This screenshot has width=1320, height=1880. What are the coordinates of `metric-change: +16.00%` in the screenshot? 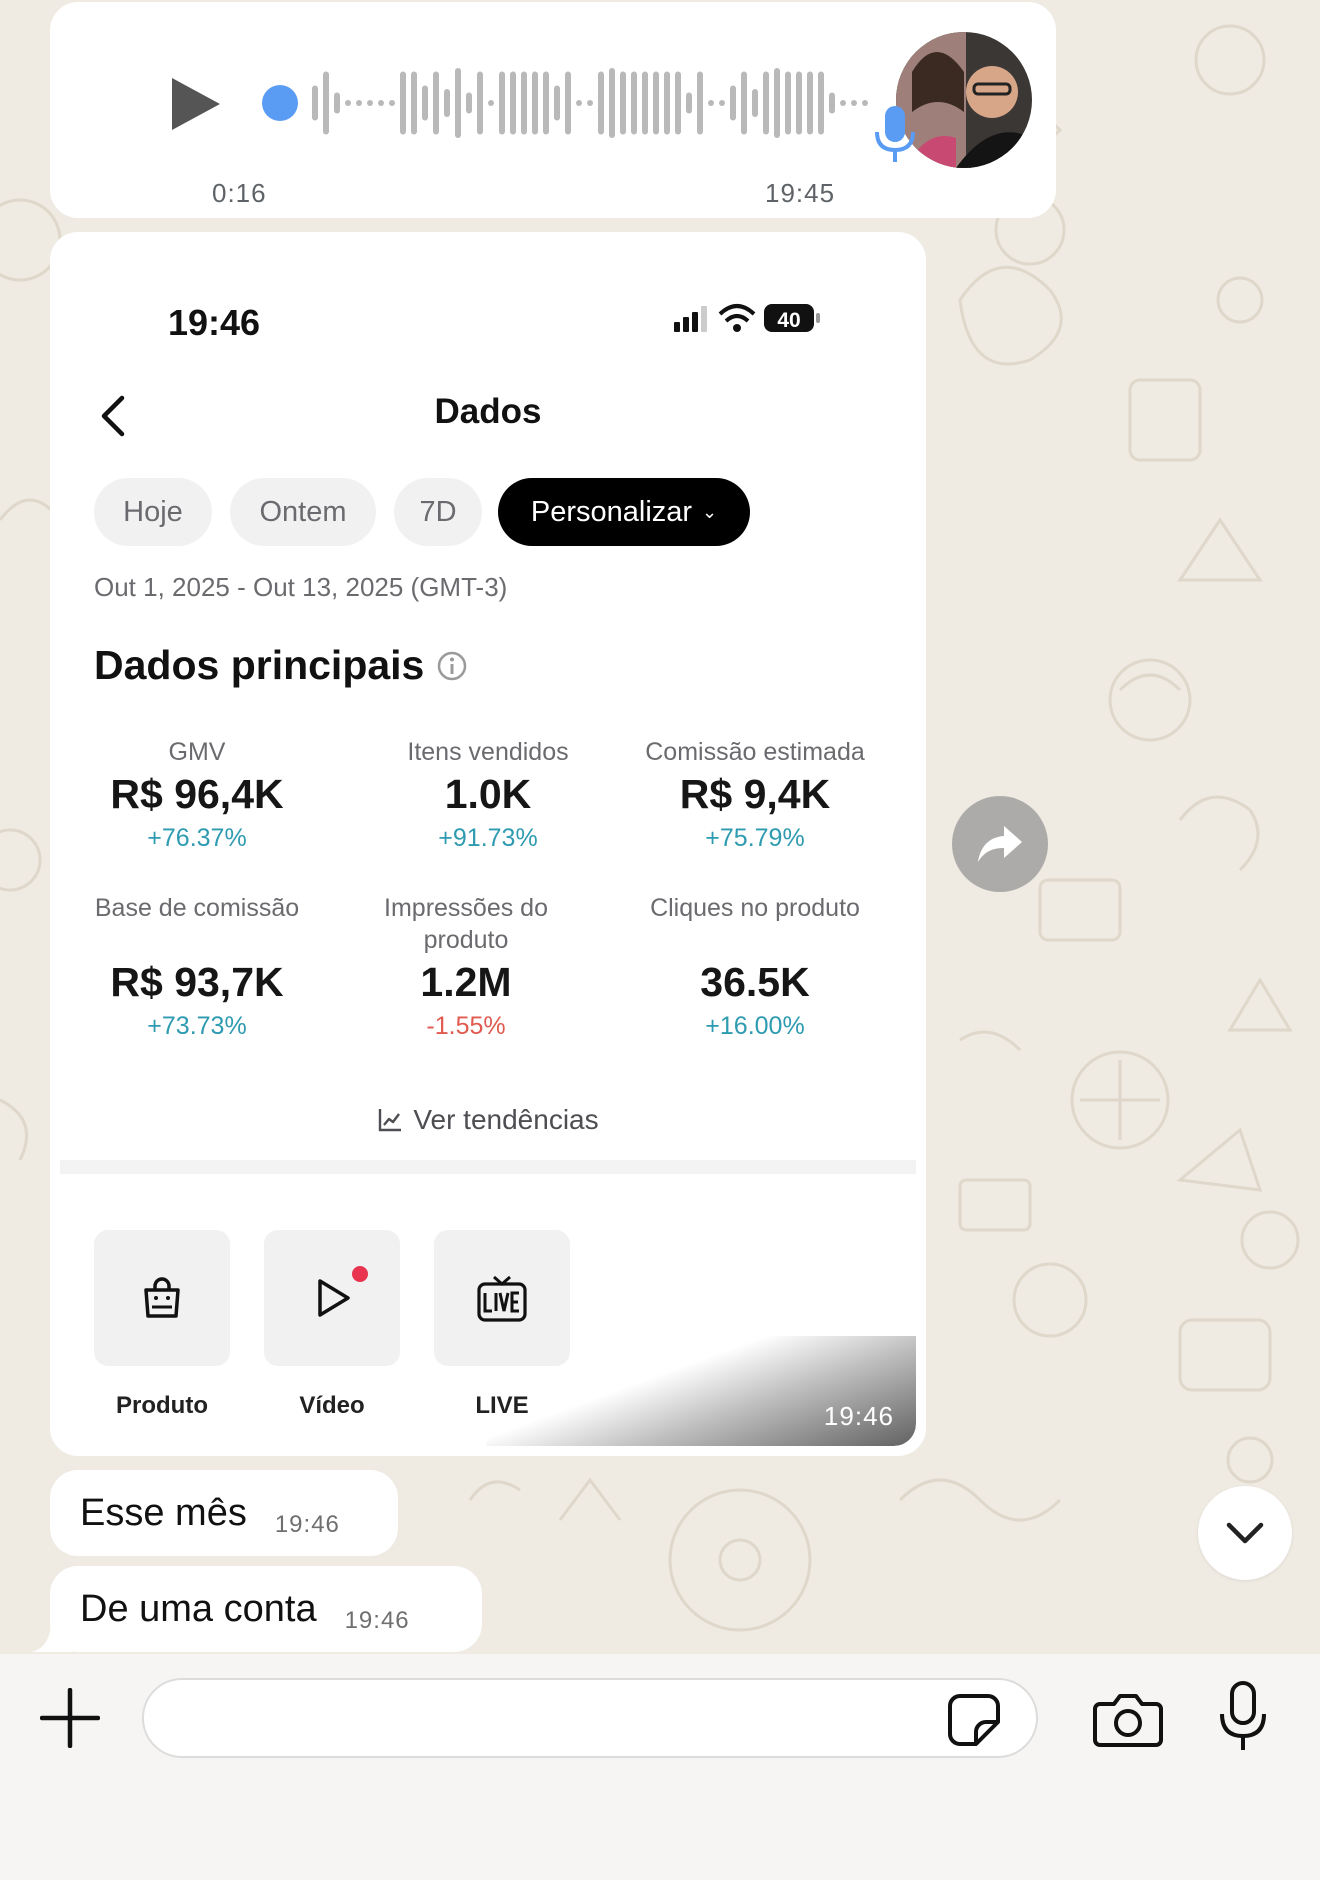 It's located at (755, 1026).